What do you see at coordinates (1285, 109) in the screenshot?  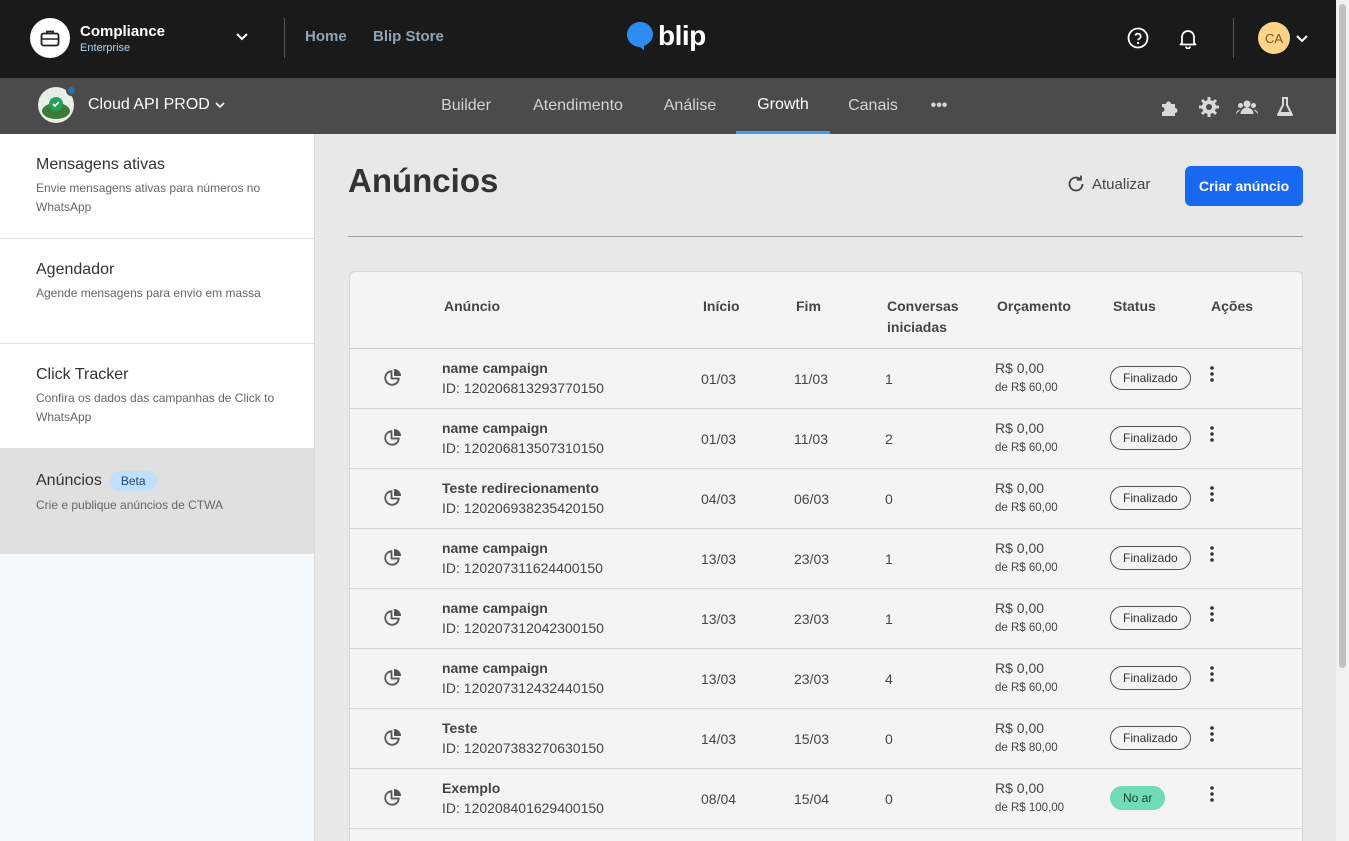 I see `flask-icon` at bounding box center [1285, 109].